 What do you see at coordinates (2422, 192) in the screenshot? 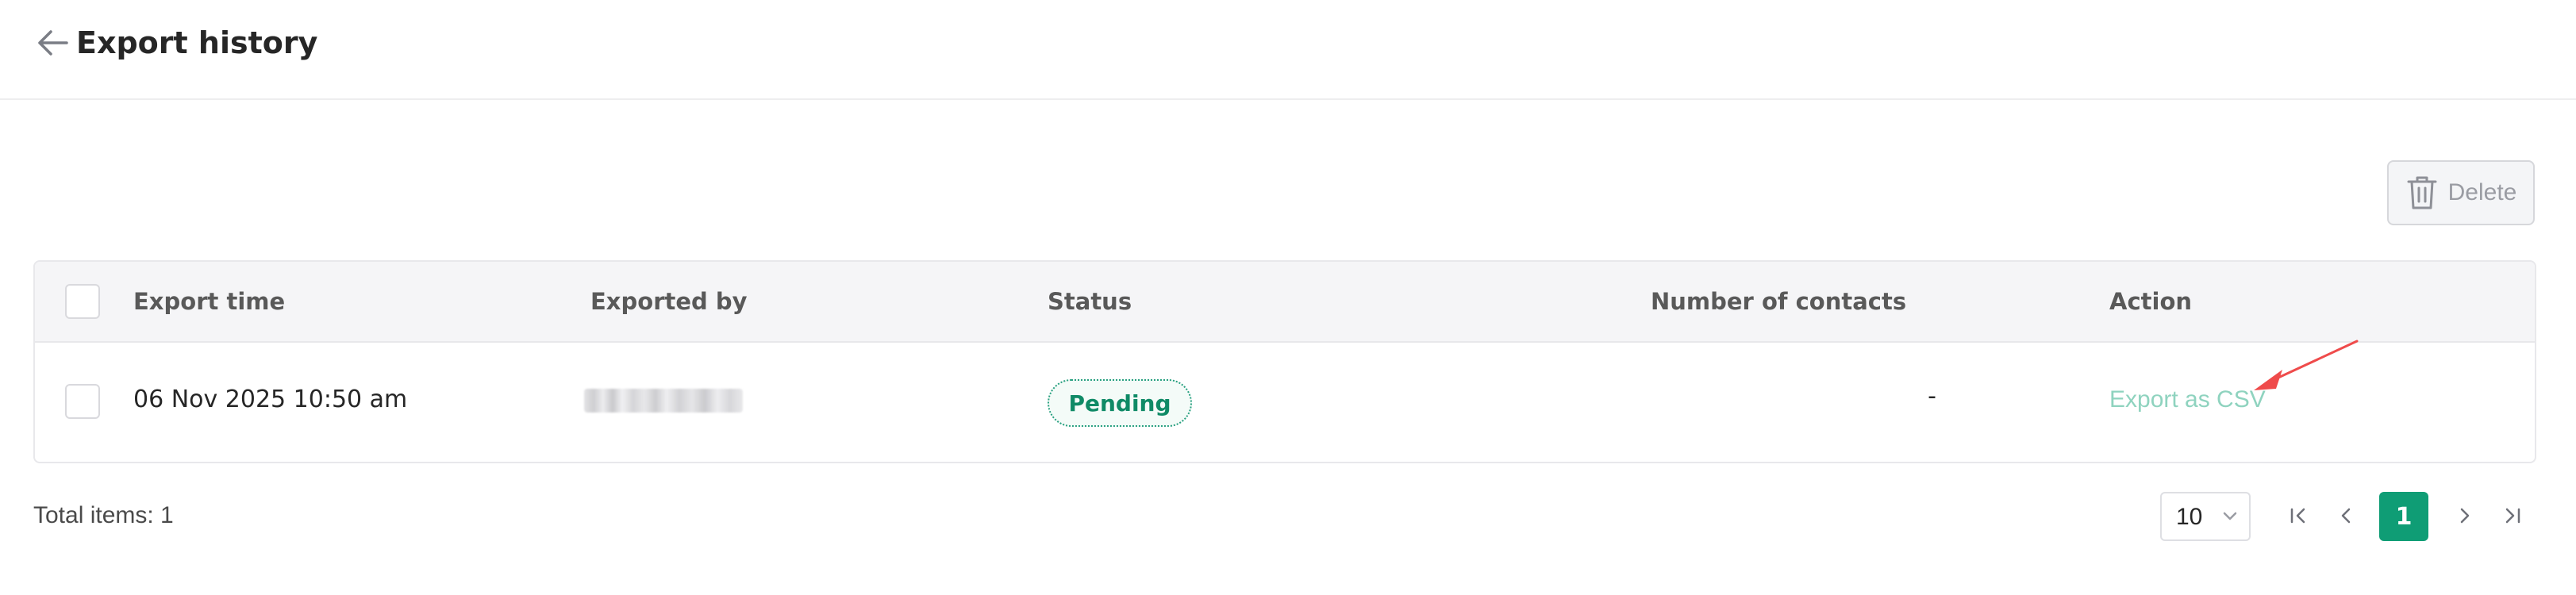
I see `trash-icon` at bounding box center [2422, 192].